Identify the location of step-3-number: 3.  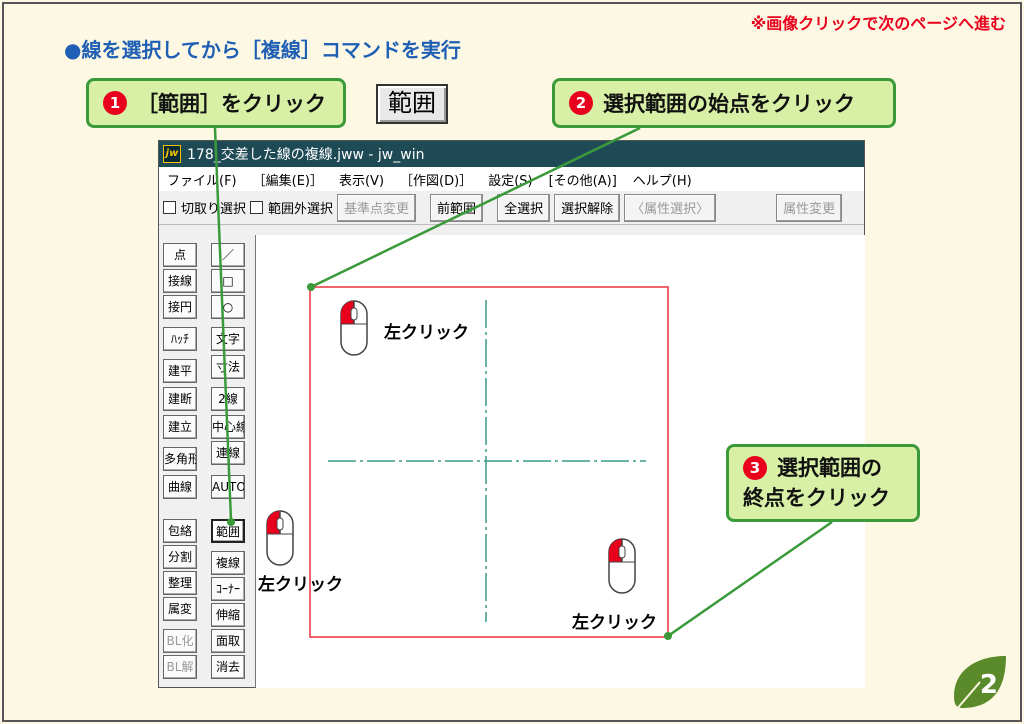
(755, 468).